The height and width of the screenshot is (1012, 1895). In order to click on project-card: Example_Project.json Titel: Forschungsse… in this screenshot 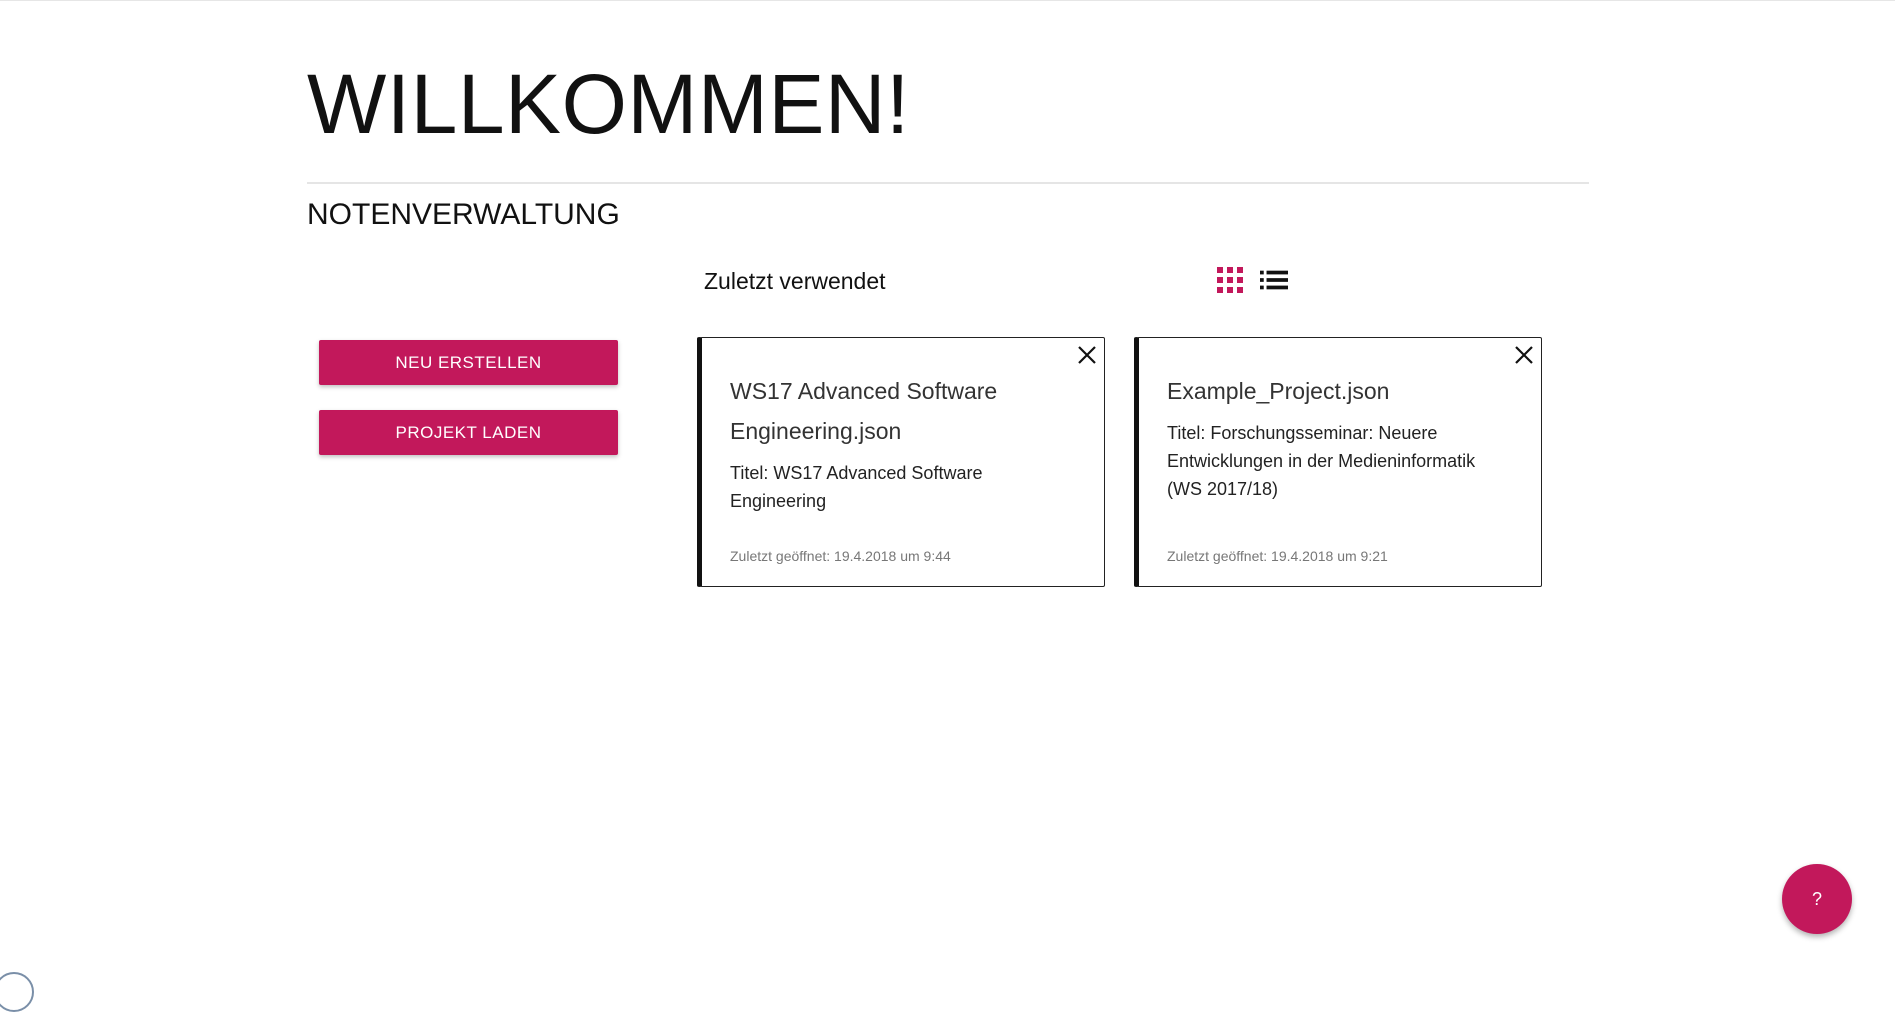, I will do `click(1338, 462)`.